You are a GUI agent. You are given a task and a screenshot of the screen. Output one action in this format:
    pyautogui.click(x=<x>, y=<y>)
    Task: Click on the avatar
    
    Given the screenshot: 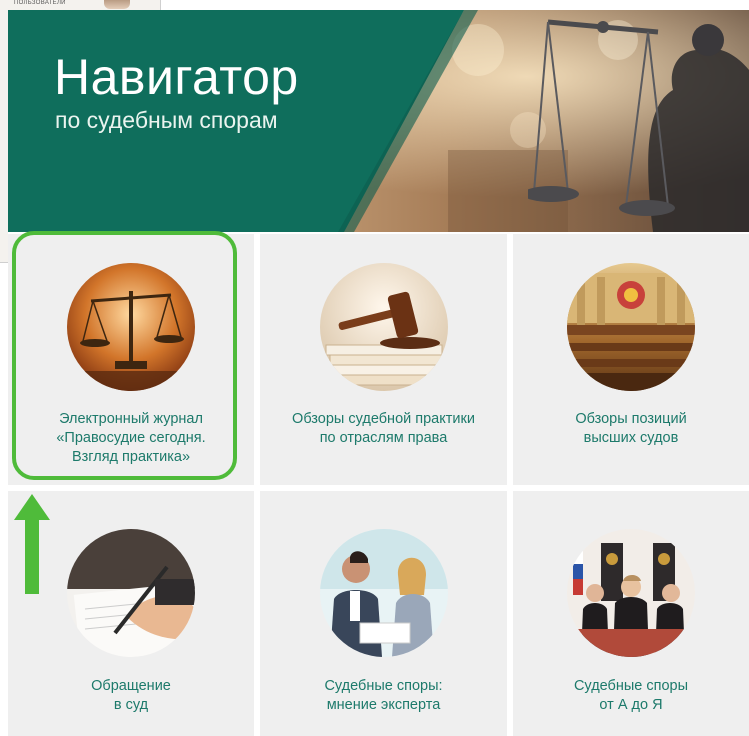 What is the action you would take?
    pyautogui.click(x=117, y=4)
    